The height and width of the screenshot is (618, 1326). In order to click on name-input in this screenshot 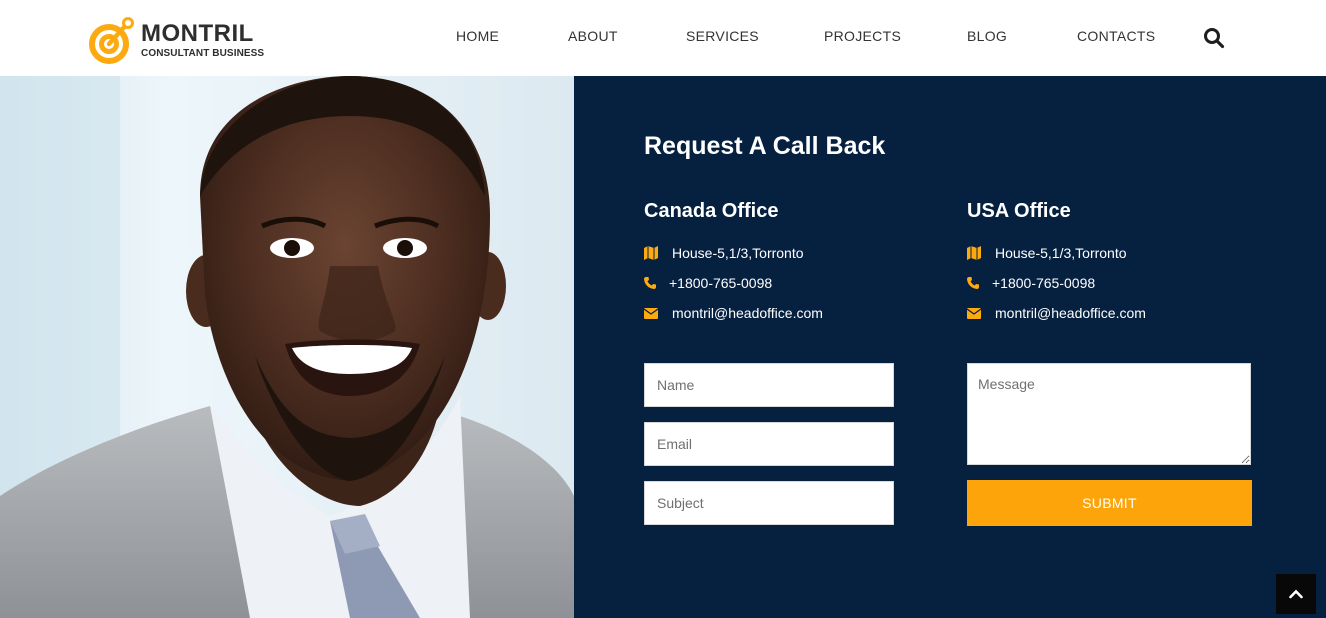, I will do `click(769, 385)`.